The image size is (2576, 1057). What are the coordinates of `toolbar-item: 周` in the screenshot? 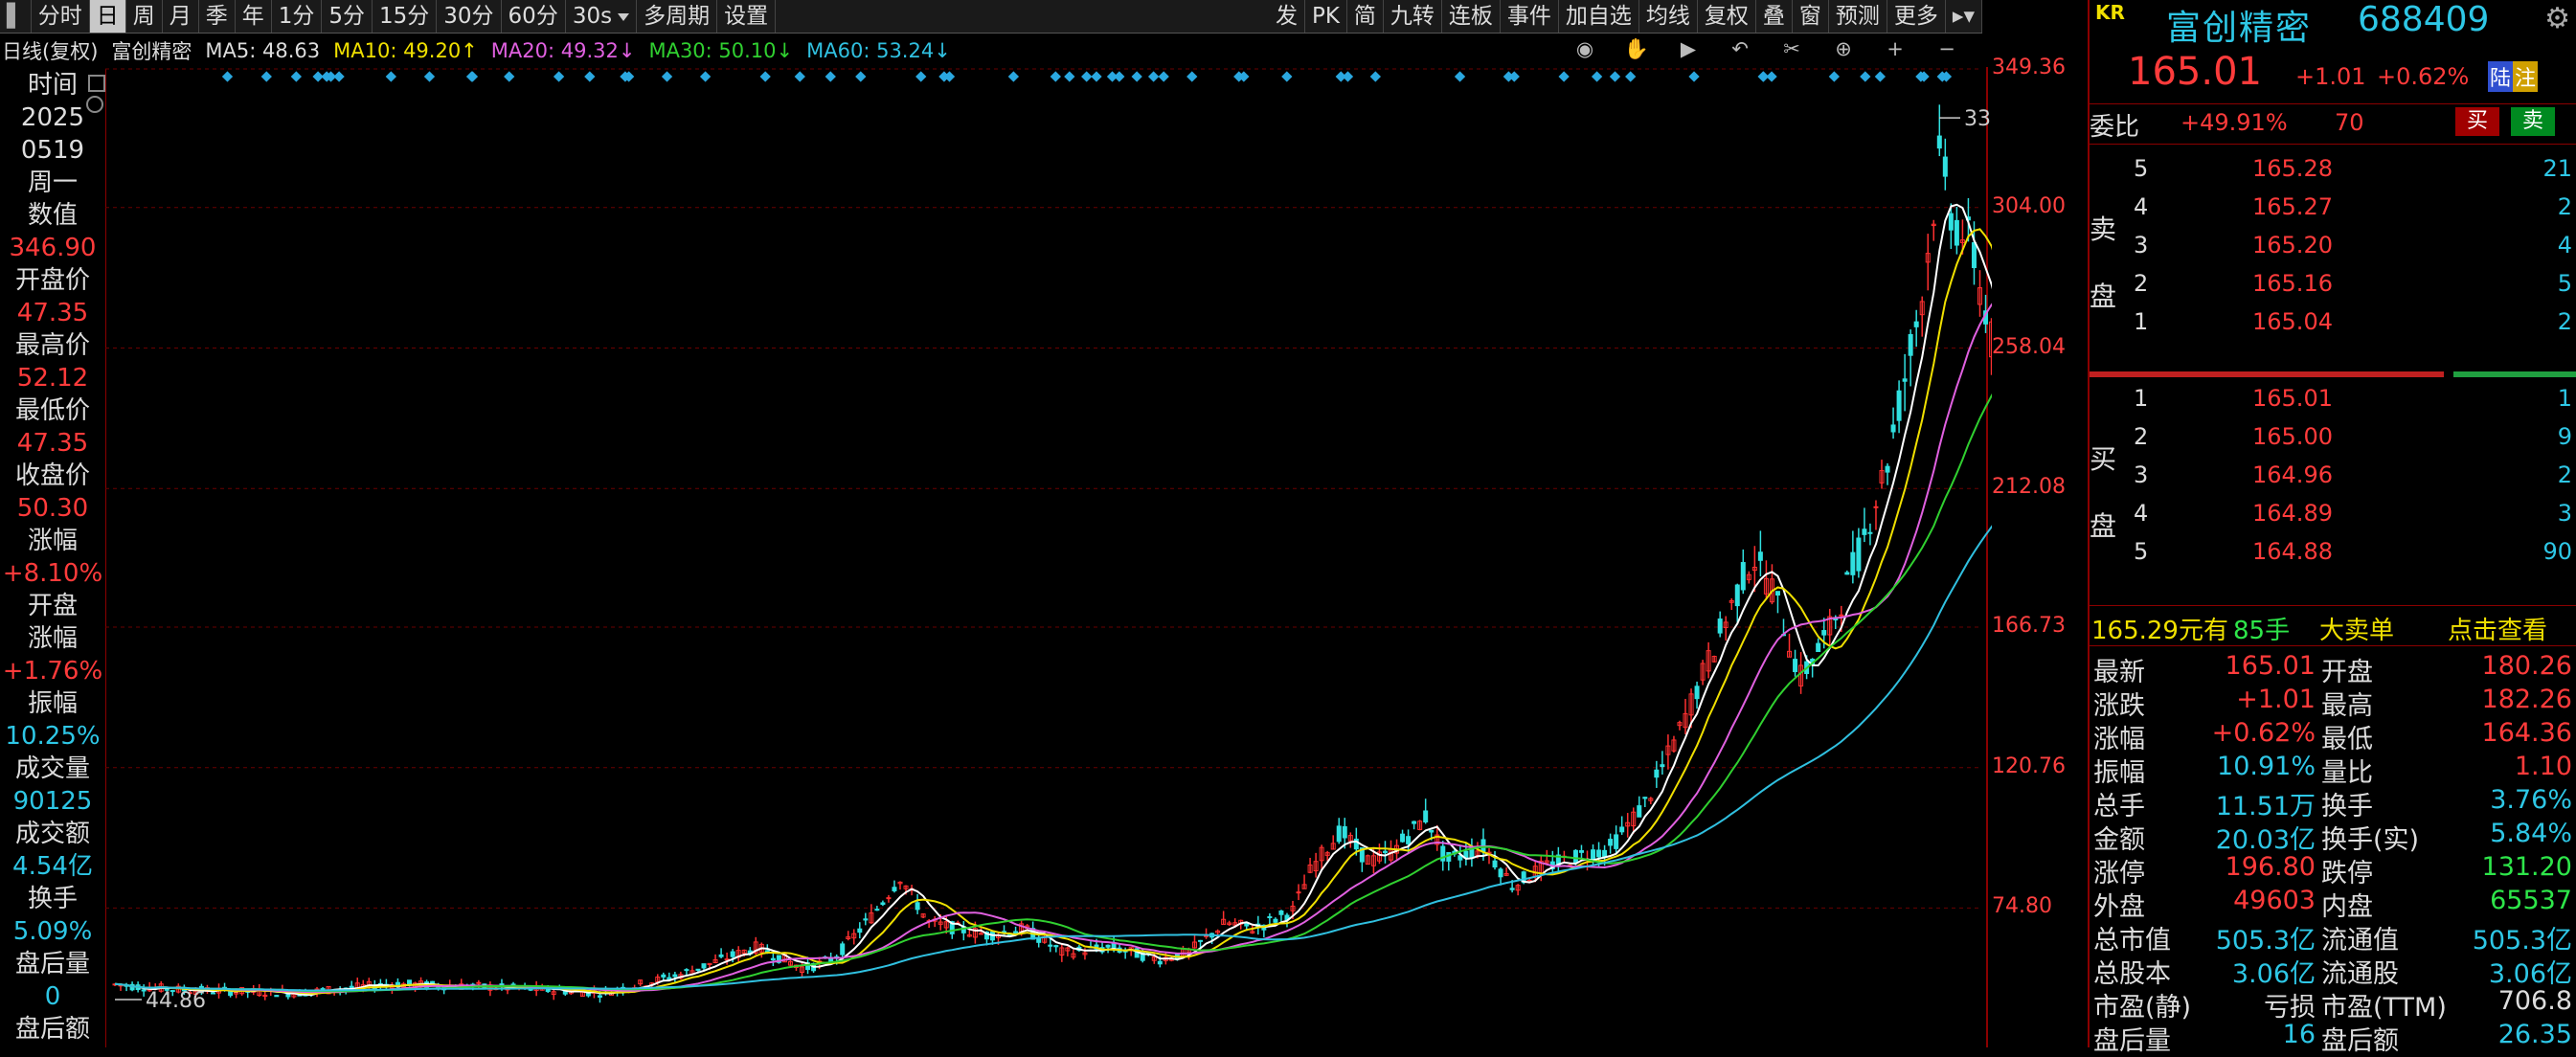 It's located at (144, 16).